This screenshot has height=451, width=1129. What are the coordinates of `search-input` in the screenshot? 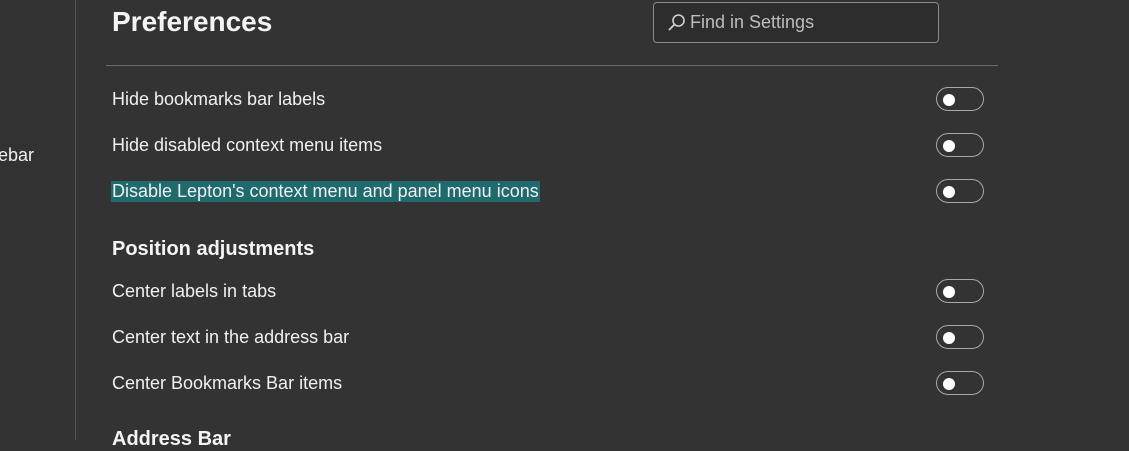 It's located at (809, 22).